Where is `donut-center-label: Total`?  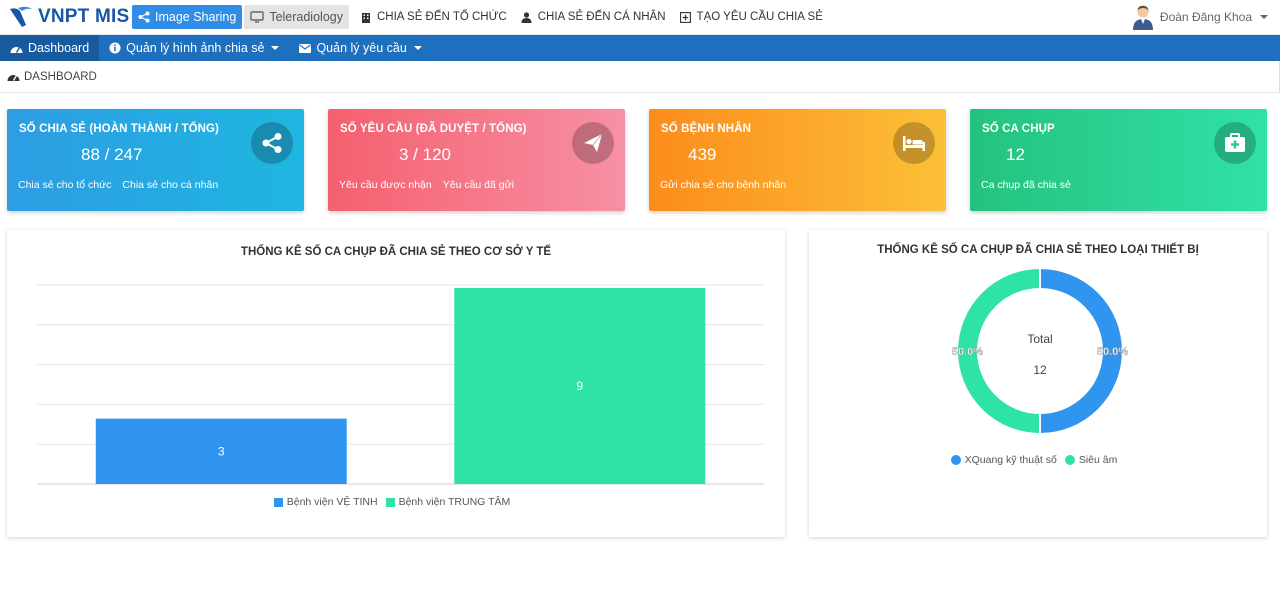 donut-center-label: Total is located at coordinates (1039, 339).